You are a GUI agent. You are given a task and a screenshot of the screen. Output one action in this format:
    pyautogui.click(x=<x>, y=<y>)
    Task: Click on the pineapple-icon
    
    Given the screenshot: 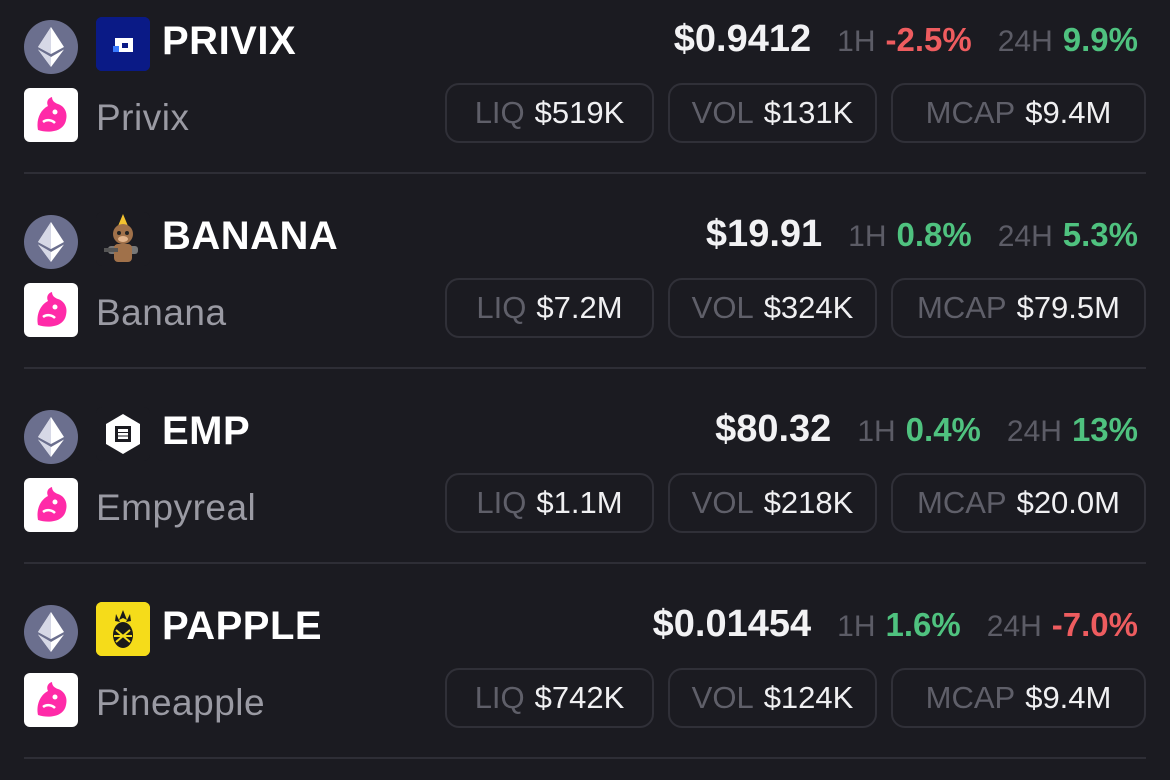 What is the action you would take?
    pyautogui.click(x=123, y=629)
    